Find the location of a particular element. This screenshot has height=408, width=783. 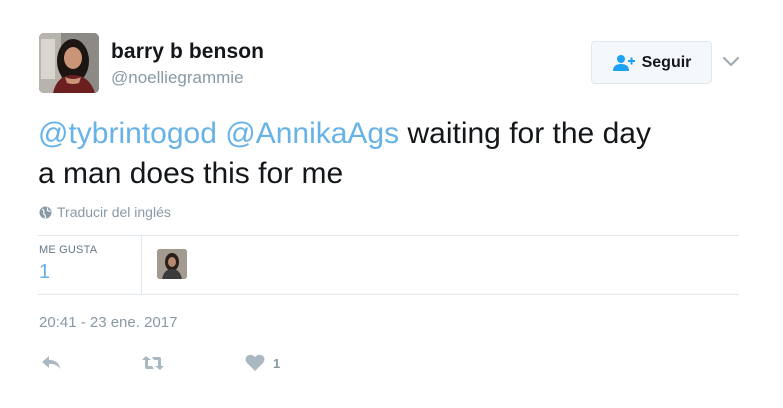

add-user-icon is located at coordinates (623, 62).